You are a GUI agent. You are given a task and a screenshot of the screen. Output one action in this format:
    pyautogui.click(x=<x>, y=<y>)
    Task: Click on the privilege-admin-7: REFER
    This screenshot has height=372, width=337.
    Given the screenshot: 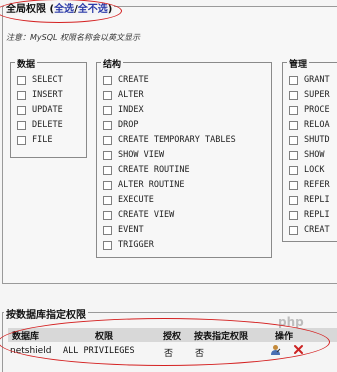 What is the action you would take?
    pyautogui.click(x=309, y=185)
    